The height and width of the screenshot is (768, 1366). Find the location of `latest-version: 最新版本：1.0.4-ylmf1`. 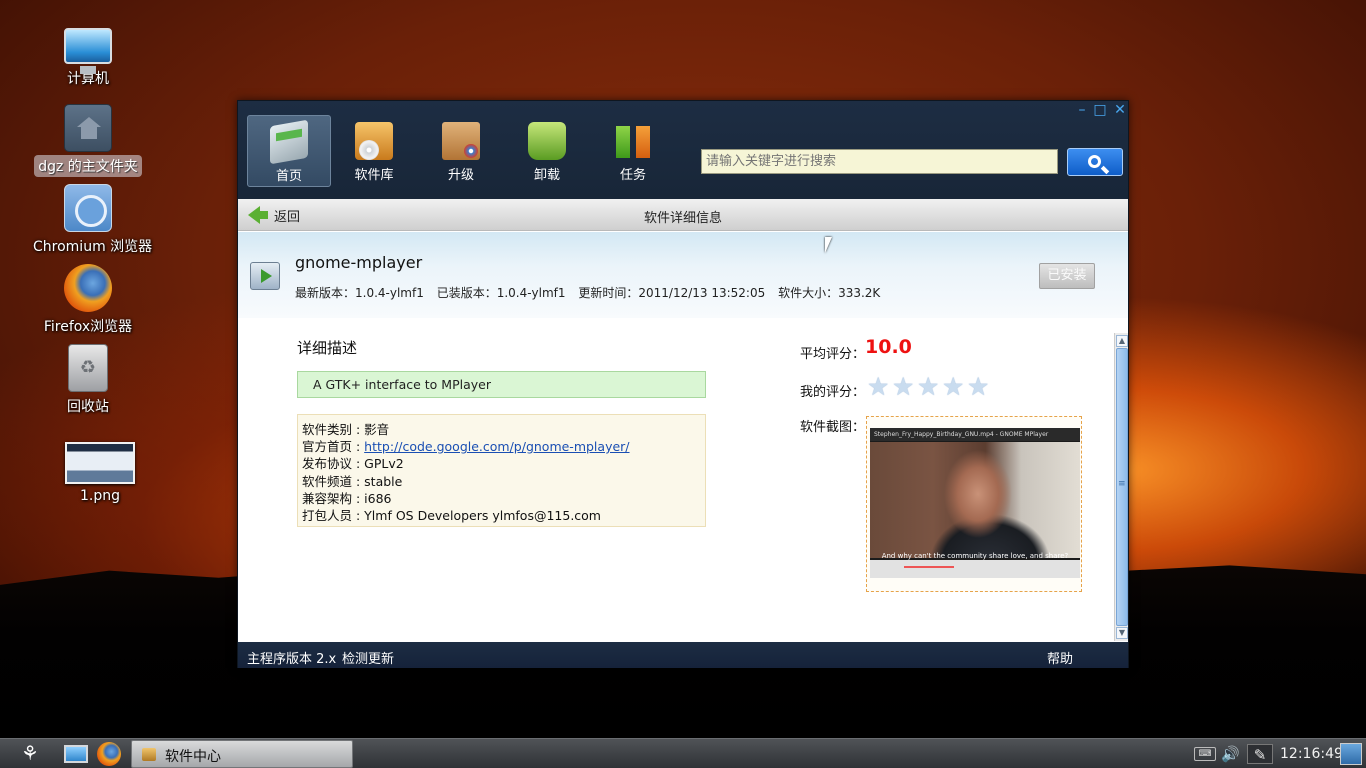

latest-version: 最新版本：1.0.4-ylmf1 is located at coordinates (359, 293).